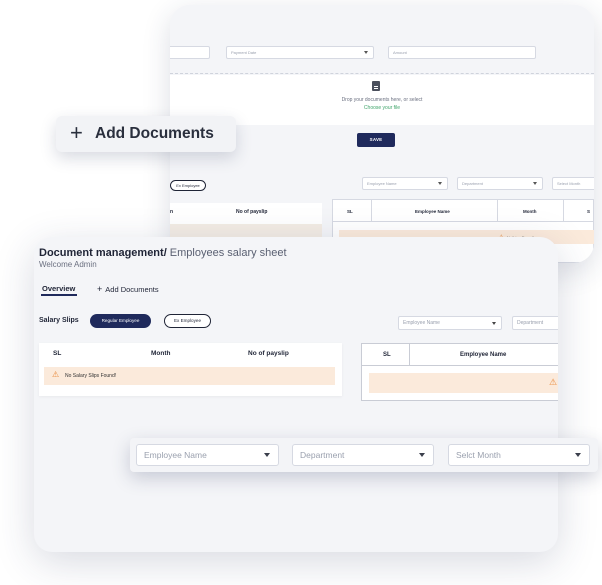 This screenshot has height=585, width=602. I want to click on breadcrumb-root: Document management/, so click(103, 253).